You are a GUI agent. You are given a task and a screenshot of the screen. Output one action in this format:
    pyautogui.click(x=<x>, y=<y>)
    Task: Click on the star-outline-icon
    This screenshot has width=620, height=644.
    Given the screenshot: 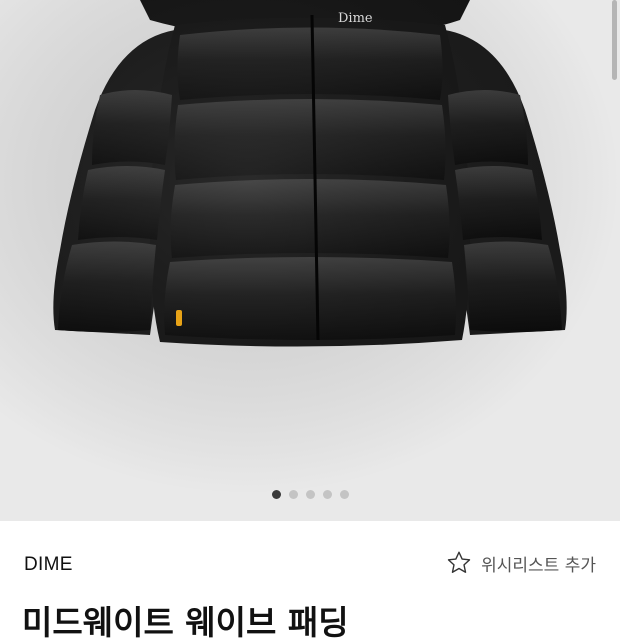 What is the action you would take?
    pyautogui.click(x=459, y=563)
    